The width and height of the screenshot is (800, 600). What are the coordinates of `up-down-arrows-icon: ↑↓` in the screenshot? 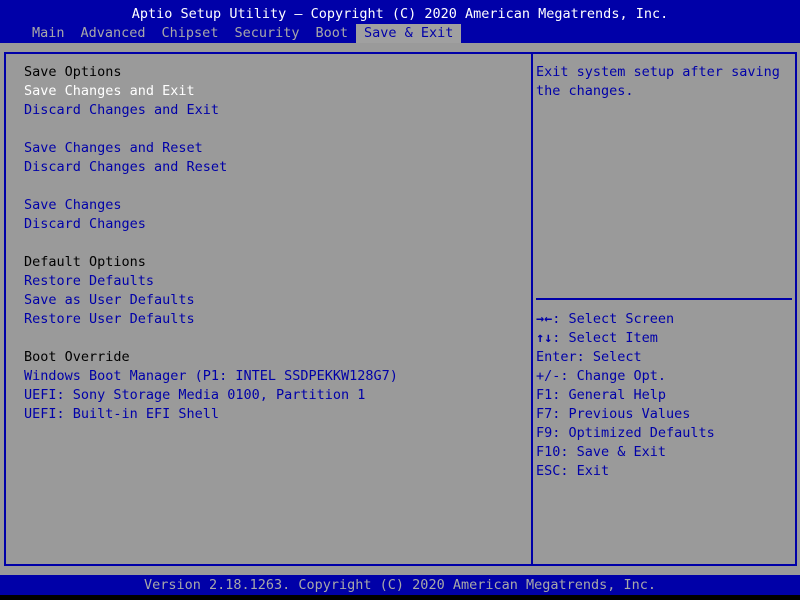 It's located at (544, 338).